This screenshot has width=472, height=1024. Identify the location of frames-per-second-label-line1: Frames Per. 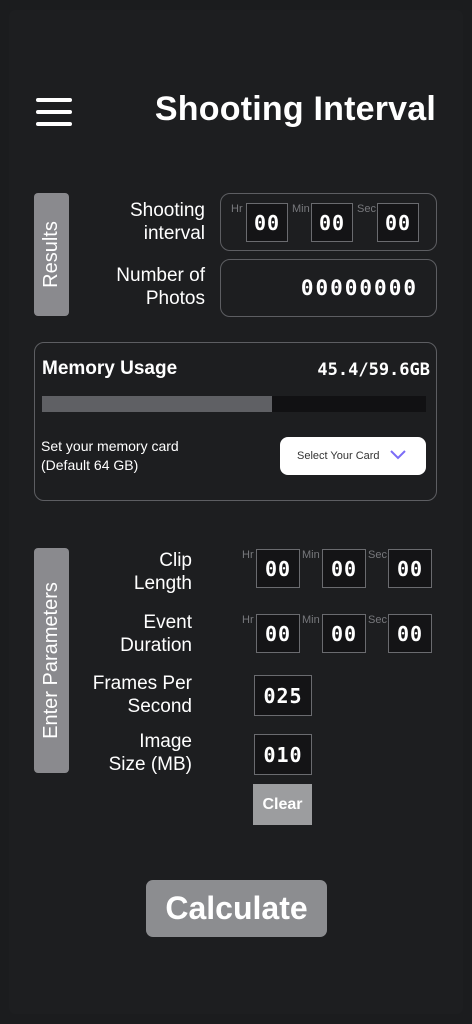
(142, 683).